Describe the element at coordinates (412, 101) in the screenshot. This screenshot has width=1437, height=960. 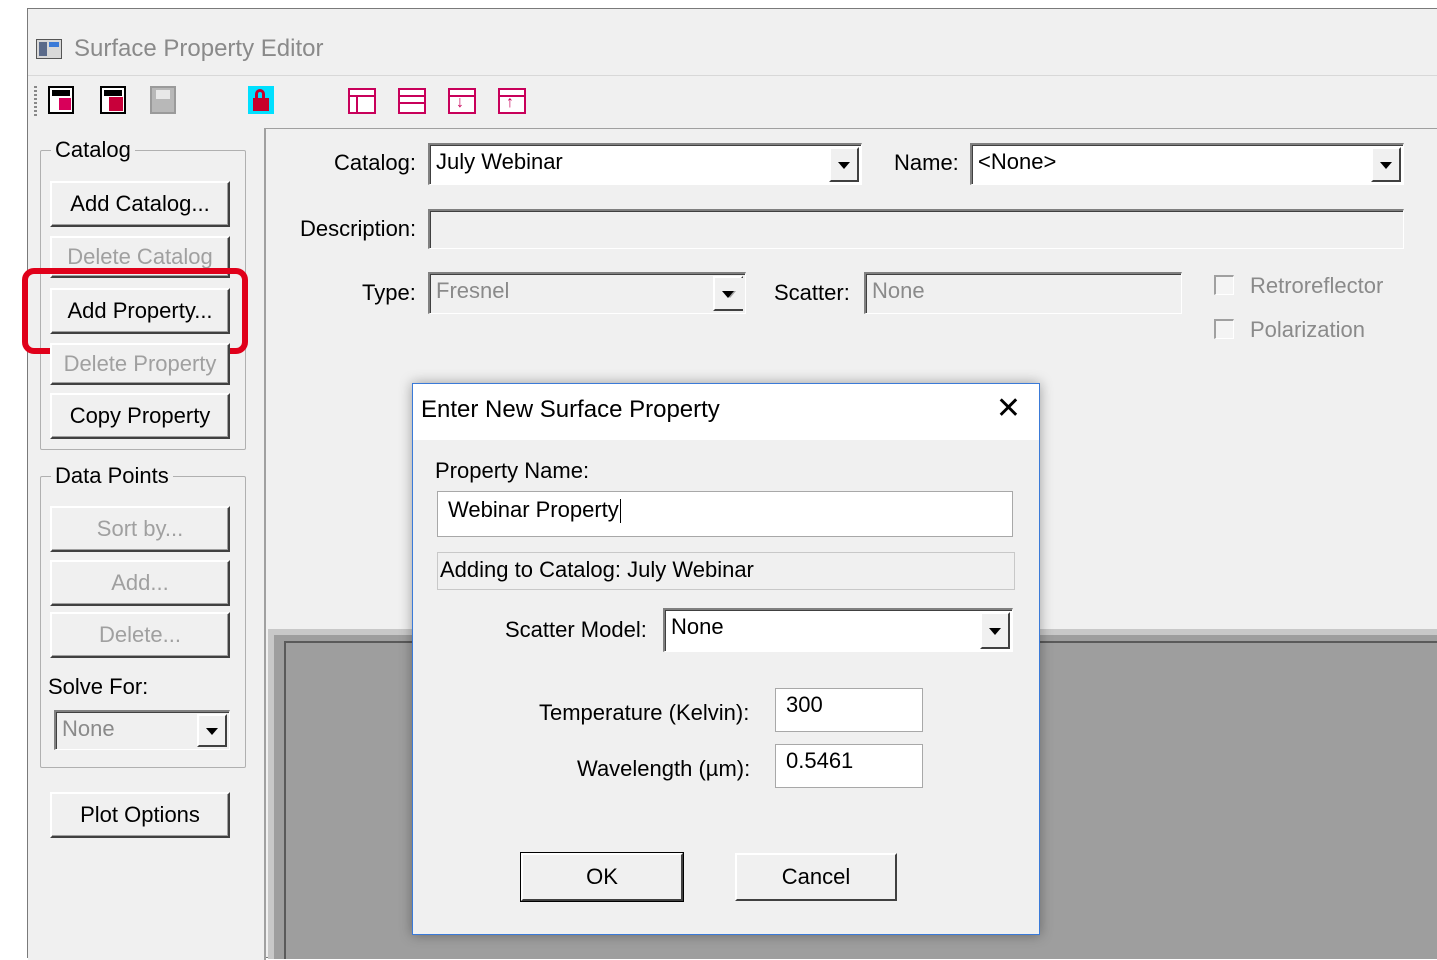
I see `layout-2-icon` at that location.